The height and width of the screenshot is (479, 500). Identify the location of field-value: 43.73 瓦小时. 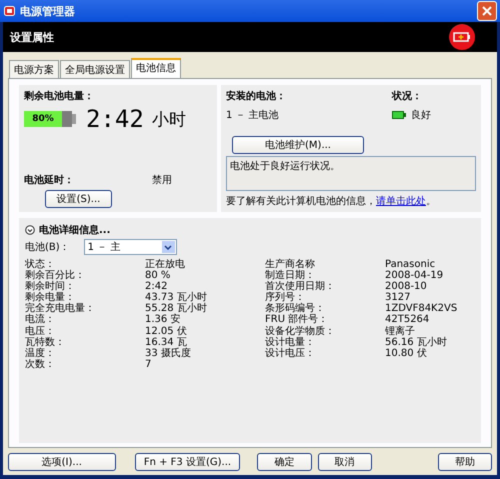
(176, 298).